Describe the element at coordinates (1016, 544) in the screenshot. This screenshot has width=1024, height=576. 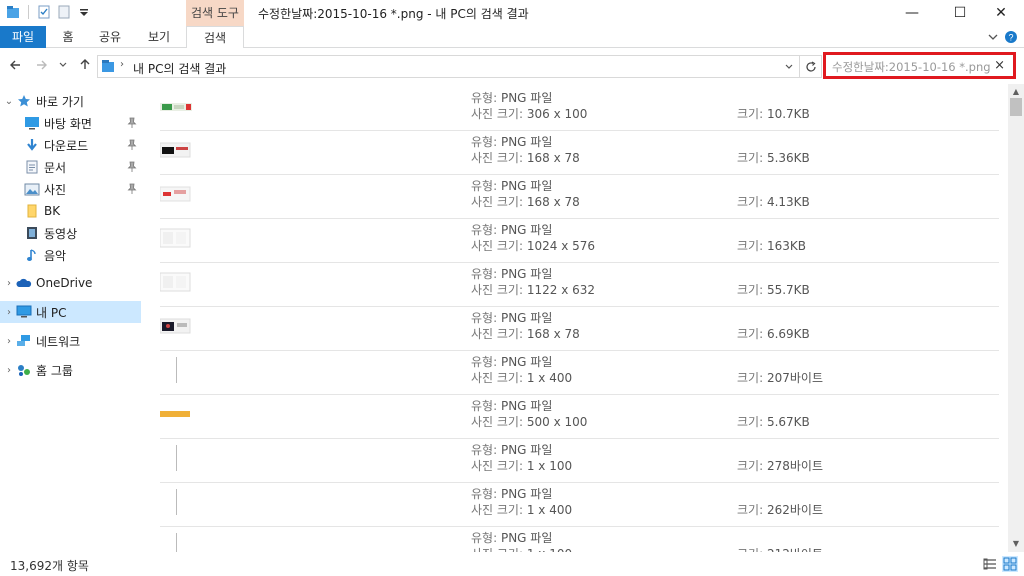
I see `scroll-down-icon: ▼` at that location.